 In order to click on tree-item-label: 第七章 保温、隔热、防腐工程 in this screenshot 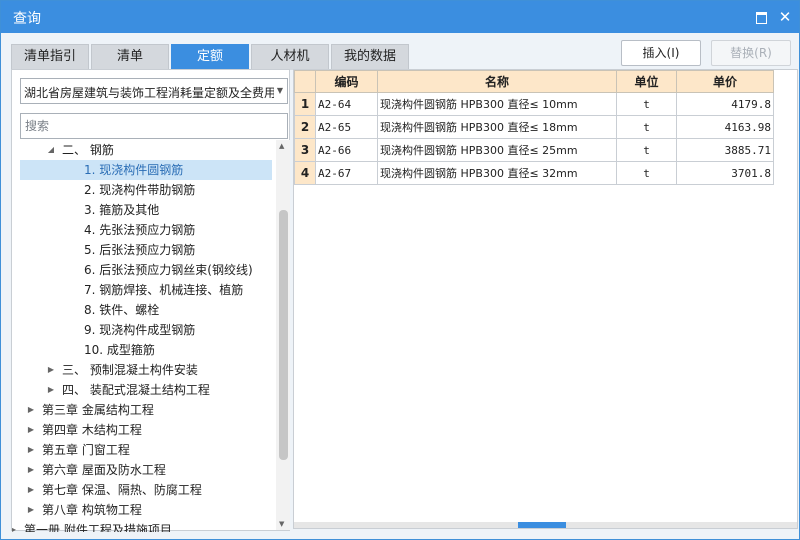, I will do `click(122, 490)`.